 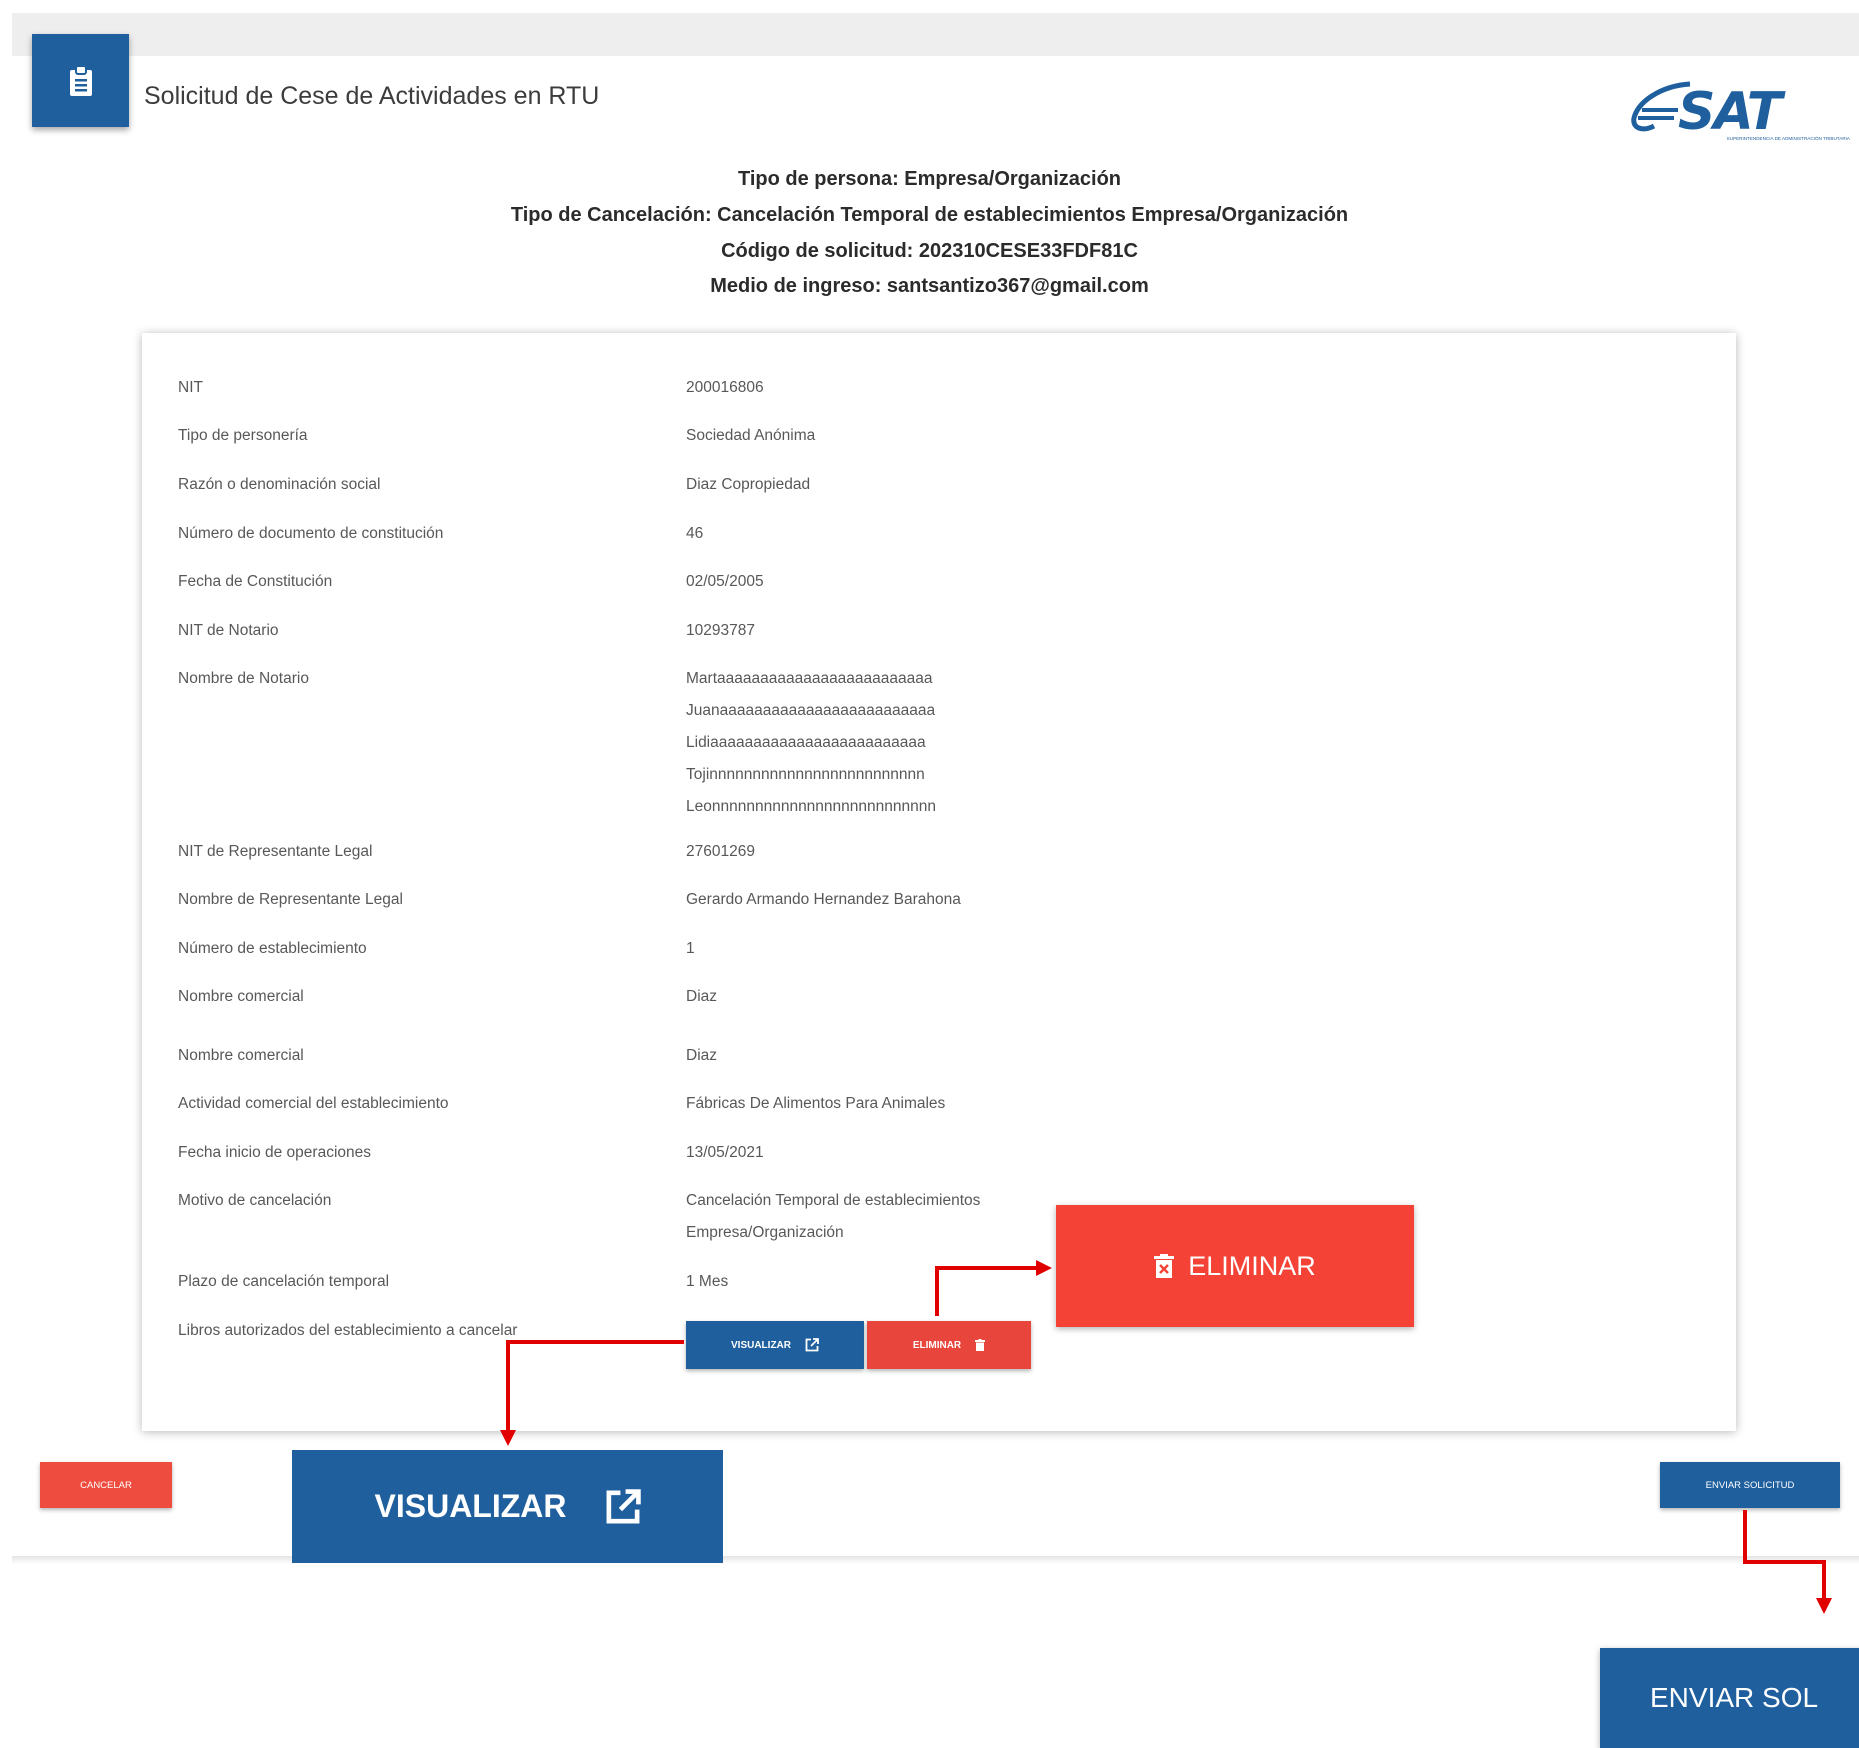 What do you see at coordinates (1729, 1698) in the screenshot?
I see `enviar-solicitud-callout: ENVIAR SOL` at bounding box center [1729, 1698].